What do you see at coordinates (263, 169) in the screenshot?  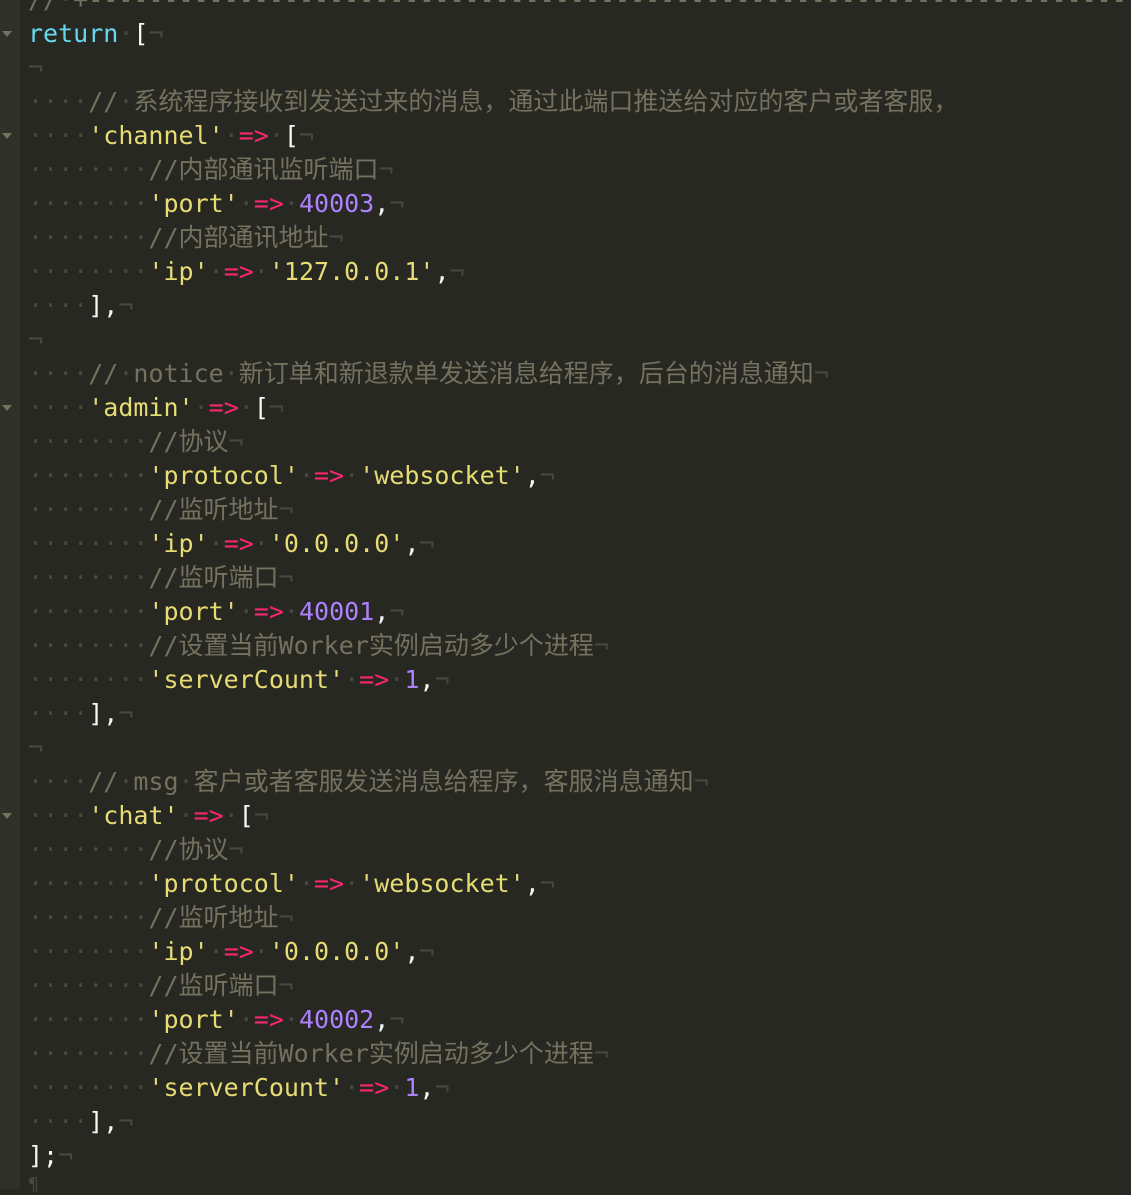 I see `code-token: //内部通讯监听端口` at bounding box center [263, 169].